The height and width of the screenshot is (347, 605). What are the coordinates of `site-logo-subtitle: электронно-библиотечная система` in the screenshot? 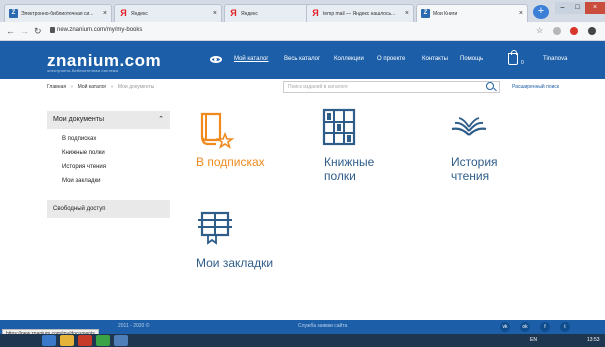 It's located at (82, 70).